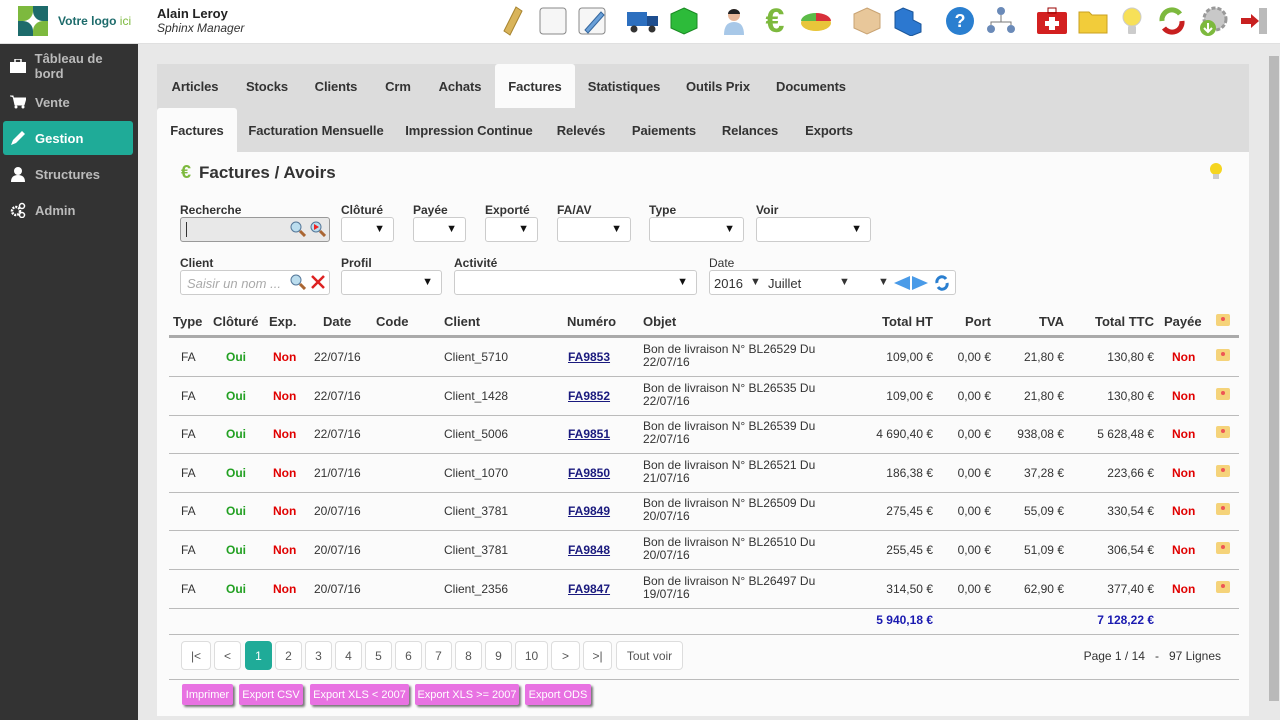 The height and width of the screenshot is (720, 1280). What do you see at coordinates (469, 130) in the screenshot?
I see `subtab-impression-continue: Impression Continue` at bounding box center [469, 130].